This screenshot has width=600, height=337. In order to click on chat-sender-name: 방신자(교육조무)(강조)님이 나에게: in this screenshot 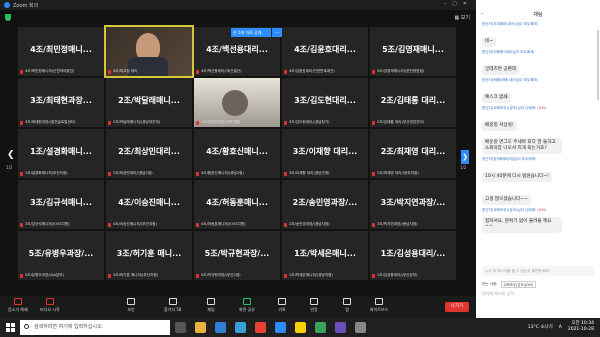, I will do `click(509, 210)`.